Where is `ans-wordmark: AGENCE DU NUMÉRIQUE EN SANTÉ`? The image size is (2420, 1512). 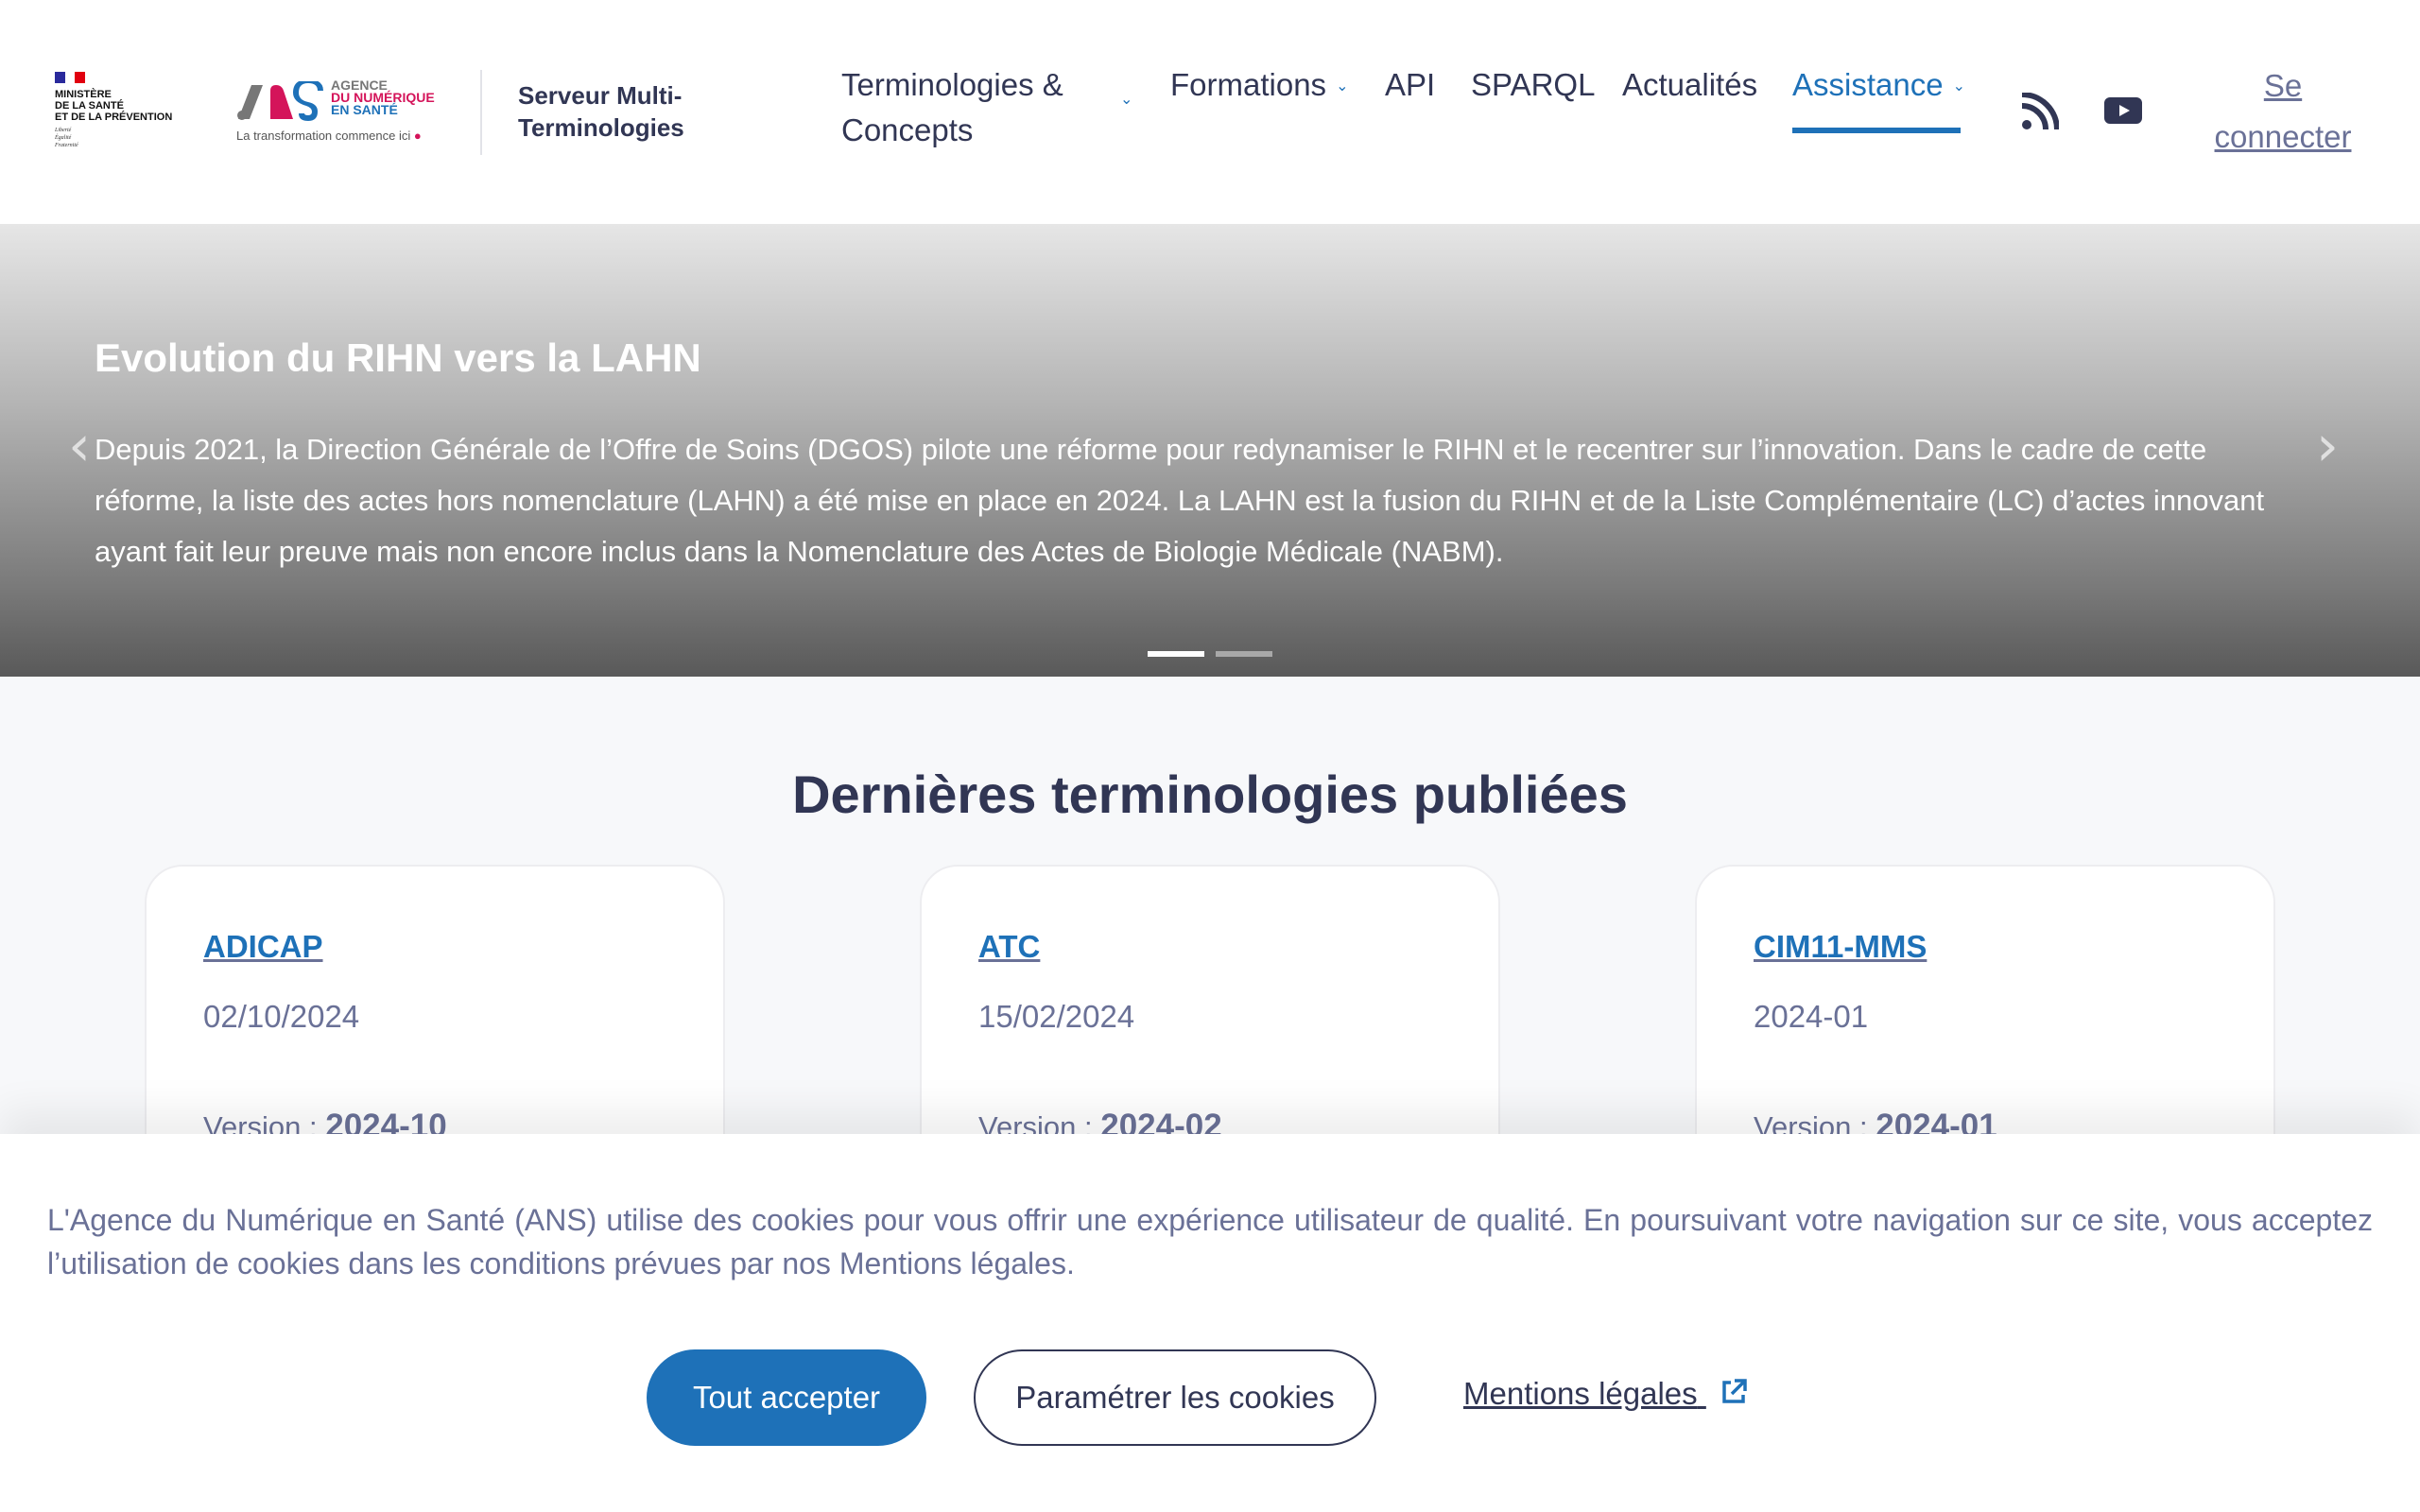 ans-wordmark: AGENCE DU NUMÉRIQUE EN SANTÉ is located at coordinates (383, 97).